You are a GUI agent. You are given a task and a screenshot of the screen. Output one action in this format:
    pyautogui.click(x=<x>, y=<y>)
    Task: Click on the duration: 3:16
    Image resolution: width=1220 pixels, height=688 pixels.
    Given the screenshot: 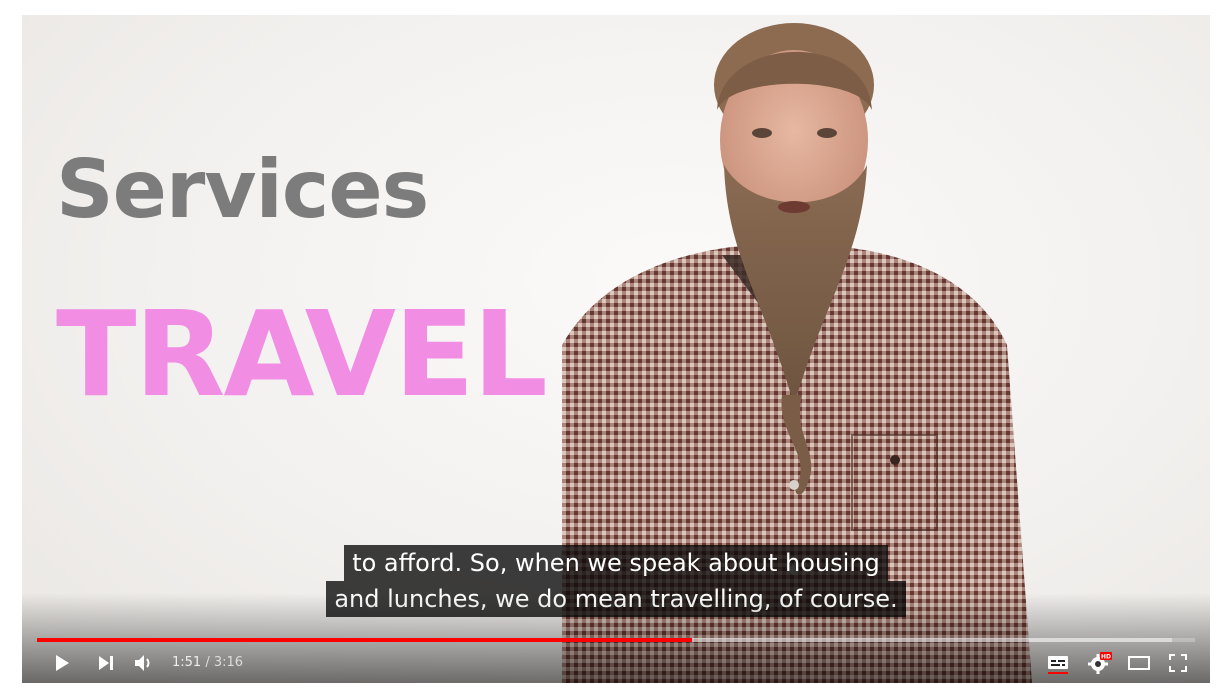 What is the action you would take?
    pyautogui.click(x=228, y=662)
    